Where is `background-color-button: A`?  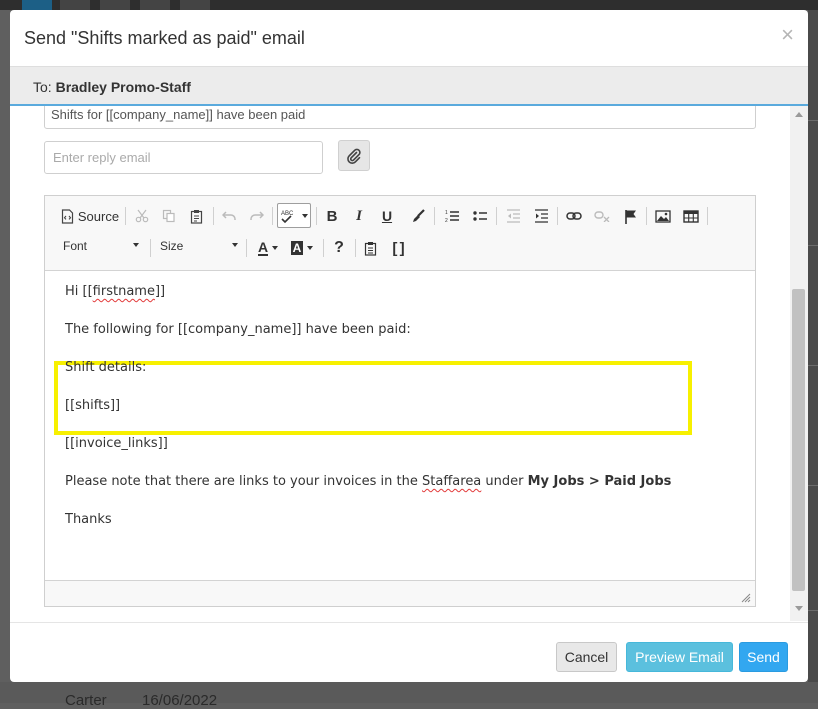
background-color-button: A is located at coordinates (302, 248).